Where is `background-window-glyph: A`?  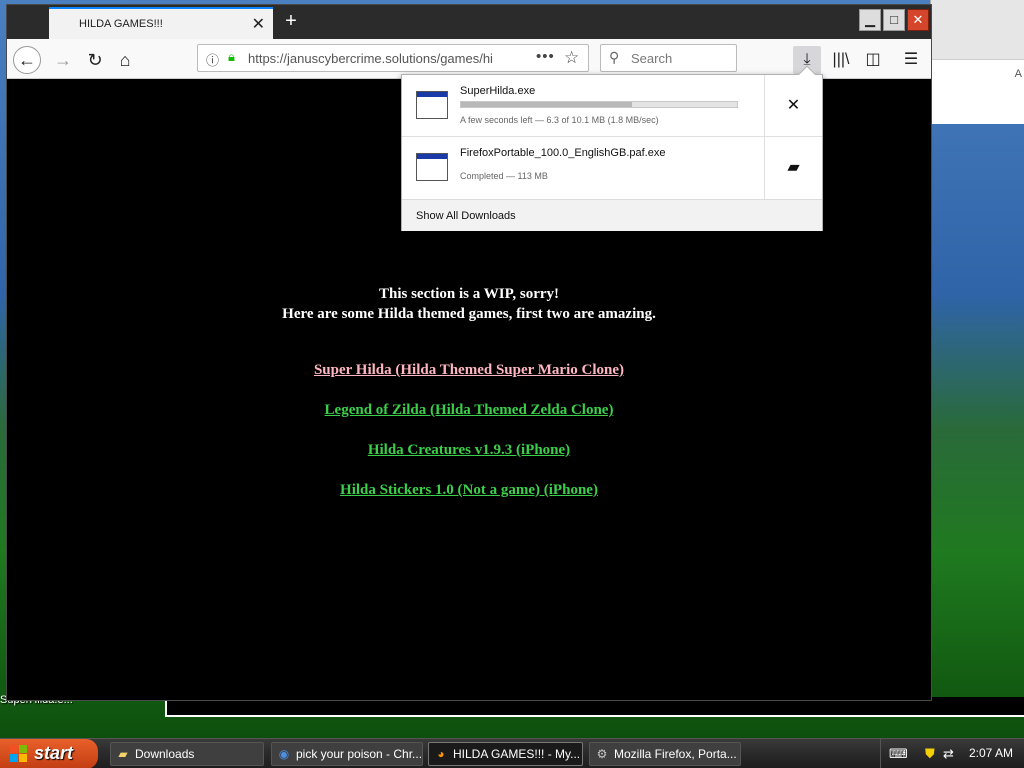
background-window-glyph: A is located at coordinates (1018, 74).